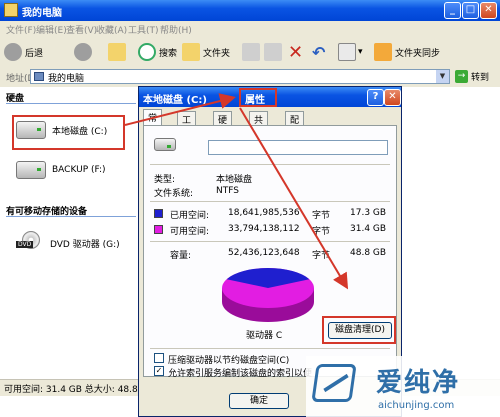  What do you see at coordinates (180, 109) in the screenshot?
I see `arrow-drive-to-properties` at bounding box center [180, 109].